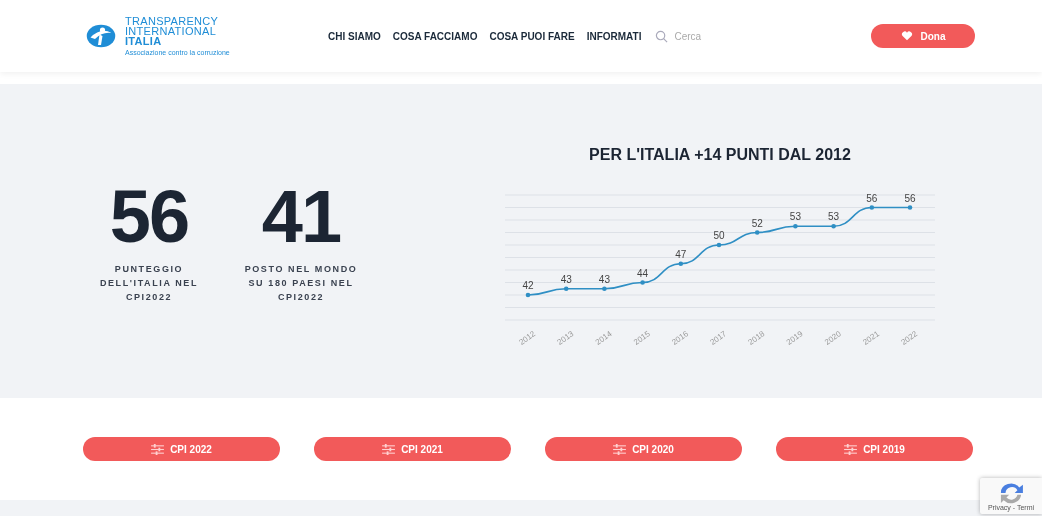 Image resolution: width=1042 pixels, height=516 pixels. I want to click on data-label: 50, so click(719, 235).